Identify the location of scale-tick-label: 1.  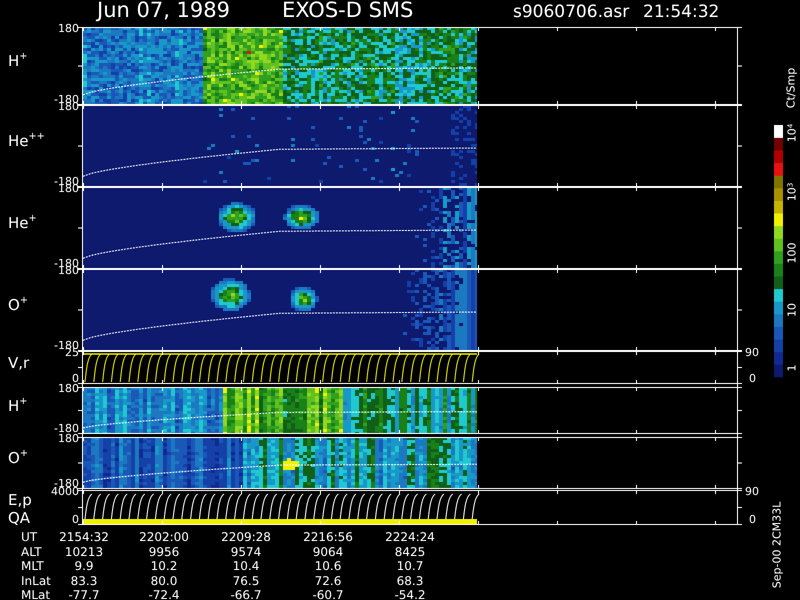
(792, 368).